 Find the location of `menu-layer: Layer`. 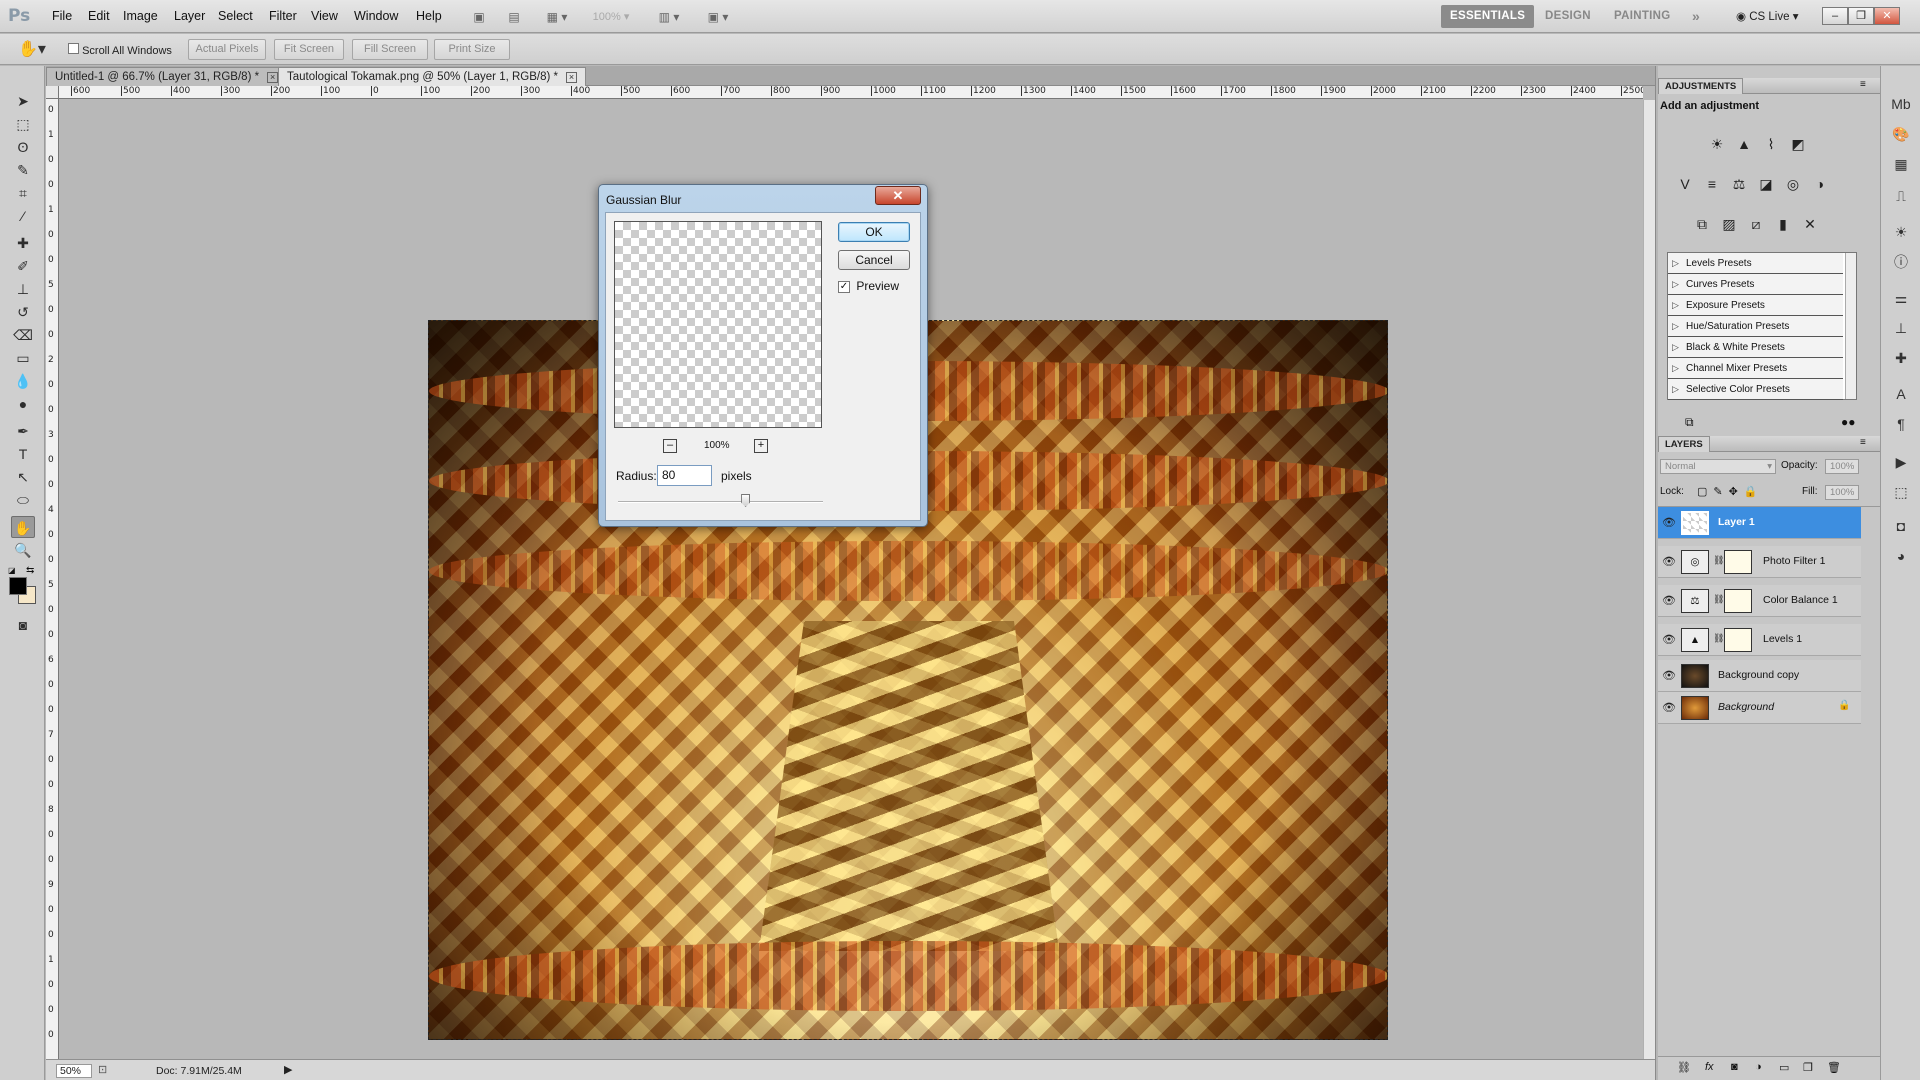

menu-layer: Layer is located at coordinates (189, 16).